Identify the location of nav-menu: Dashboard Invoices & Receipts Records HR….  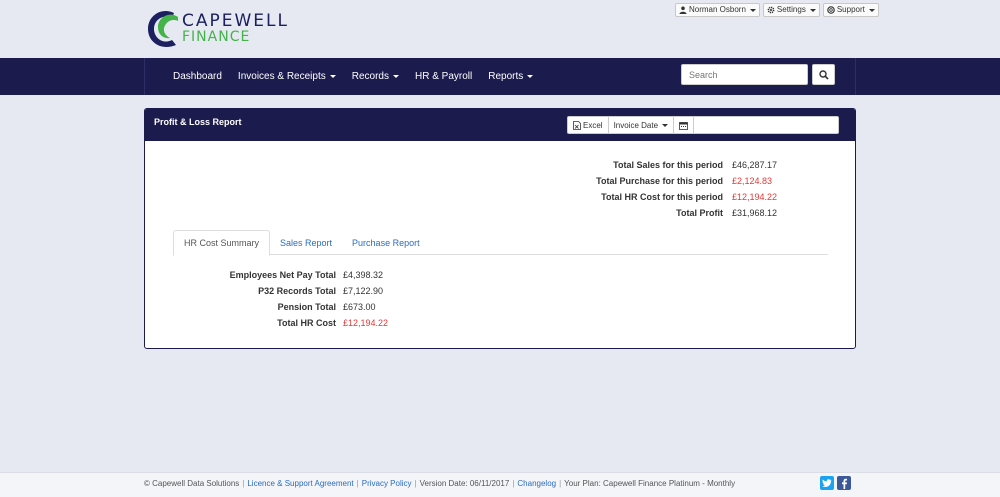
(352, 76).